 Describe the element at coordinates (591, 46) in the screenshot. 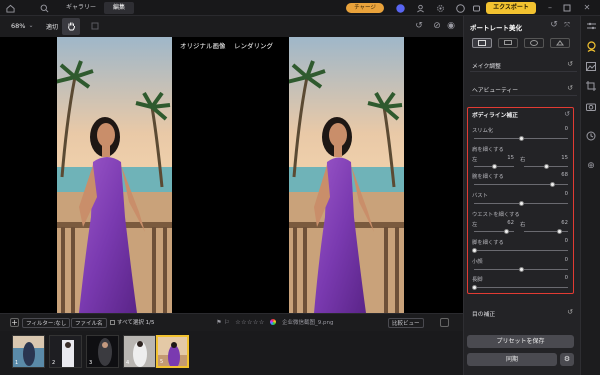

I see `portrait-beauty-icon` at that location.